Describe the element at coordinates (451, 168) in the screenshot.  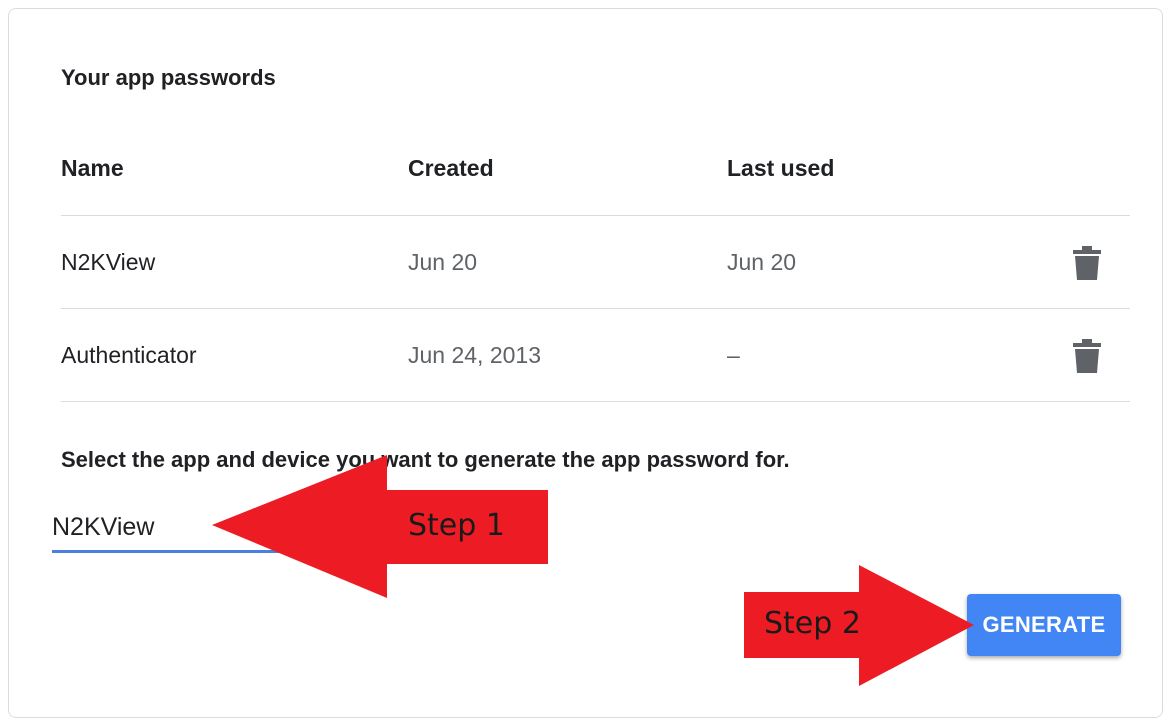
I see `column-header-created: Created` at that location.